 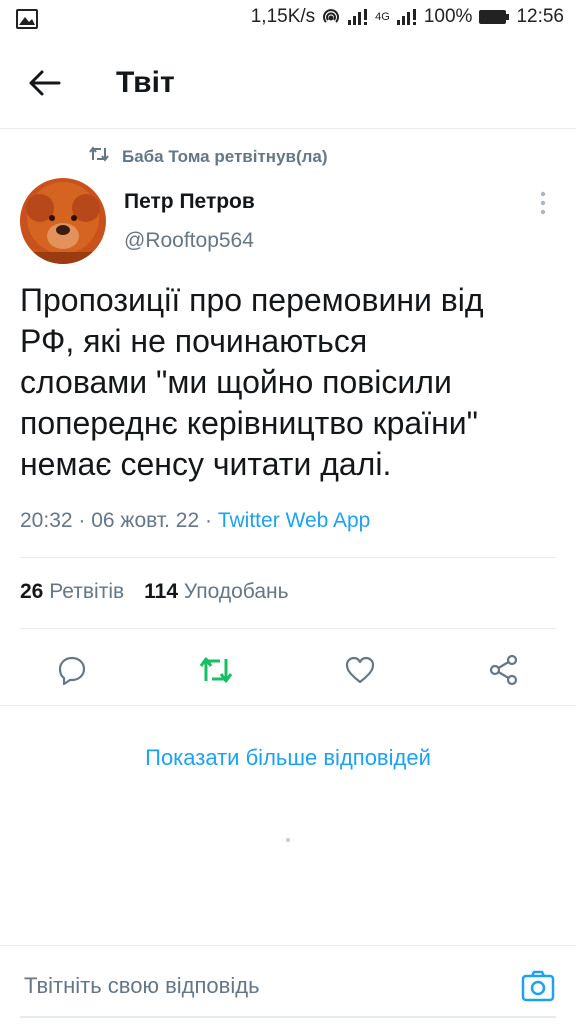 What do you see at coordinates (360, 670) in the screenshot?
I see `like-icon` at bounding box center [360, 670].